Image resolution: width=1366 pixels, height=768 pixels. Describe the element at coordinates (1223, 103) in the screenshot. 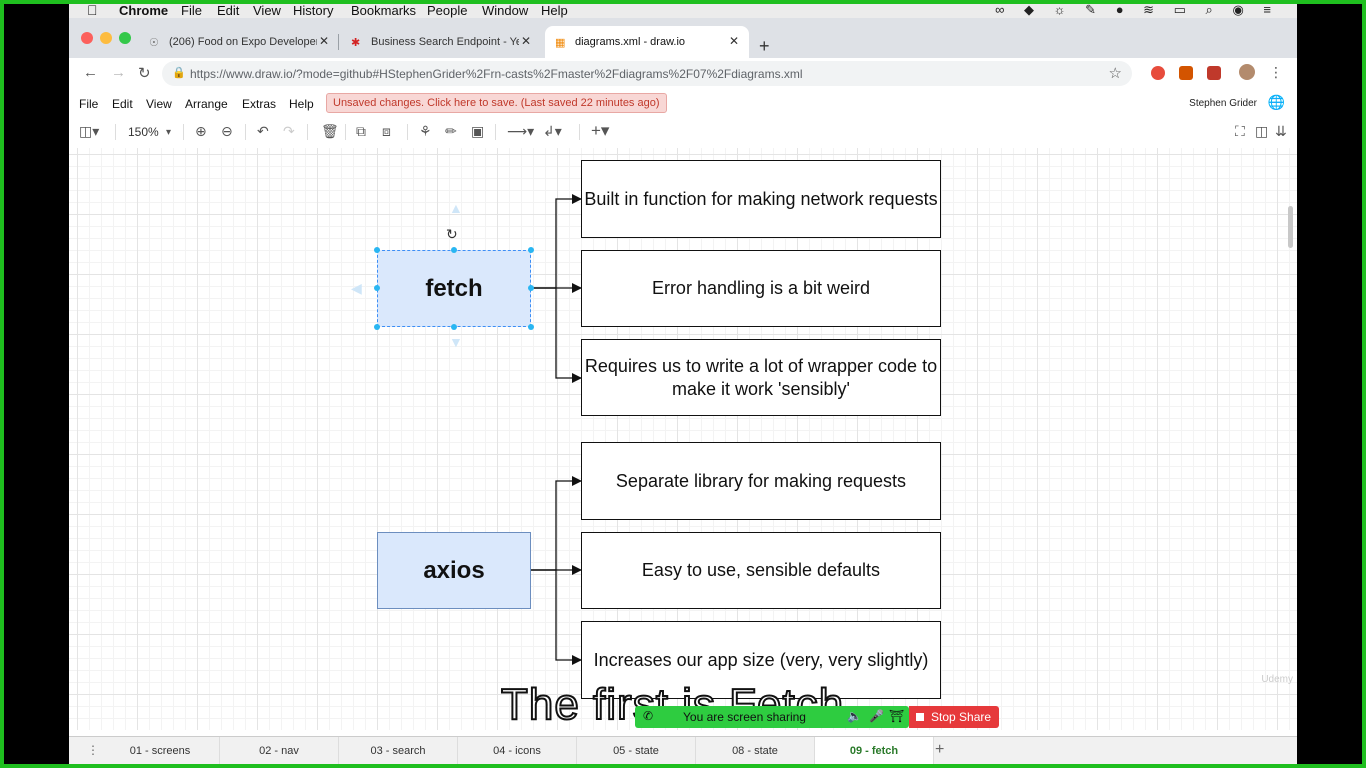

I see `user-name: Stephen Grider` at that location.